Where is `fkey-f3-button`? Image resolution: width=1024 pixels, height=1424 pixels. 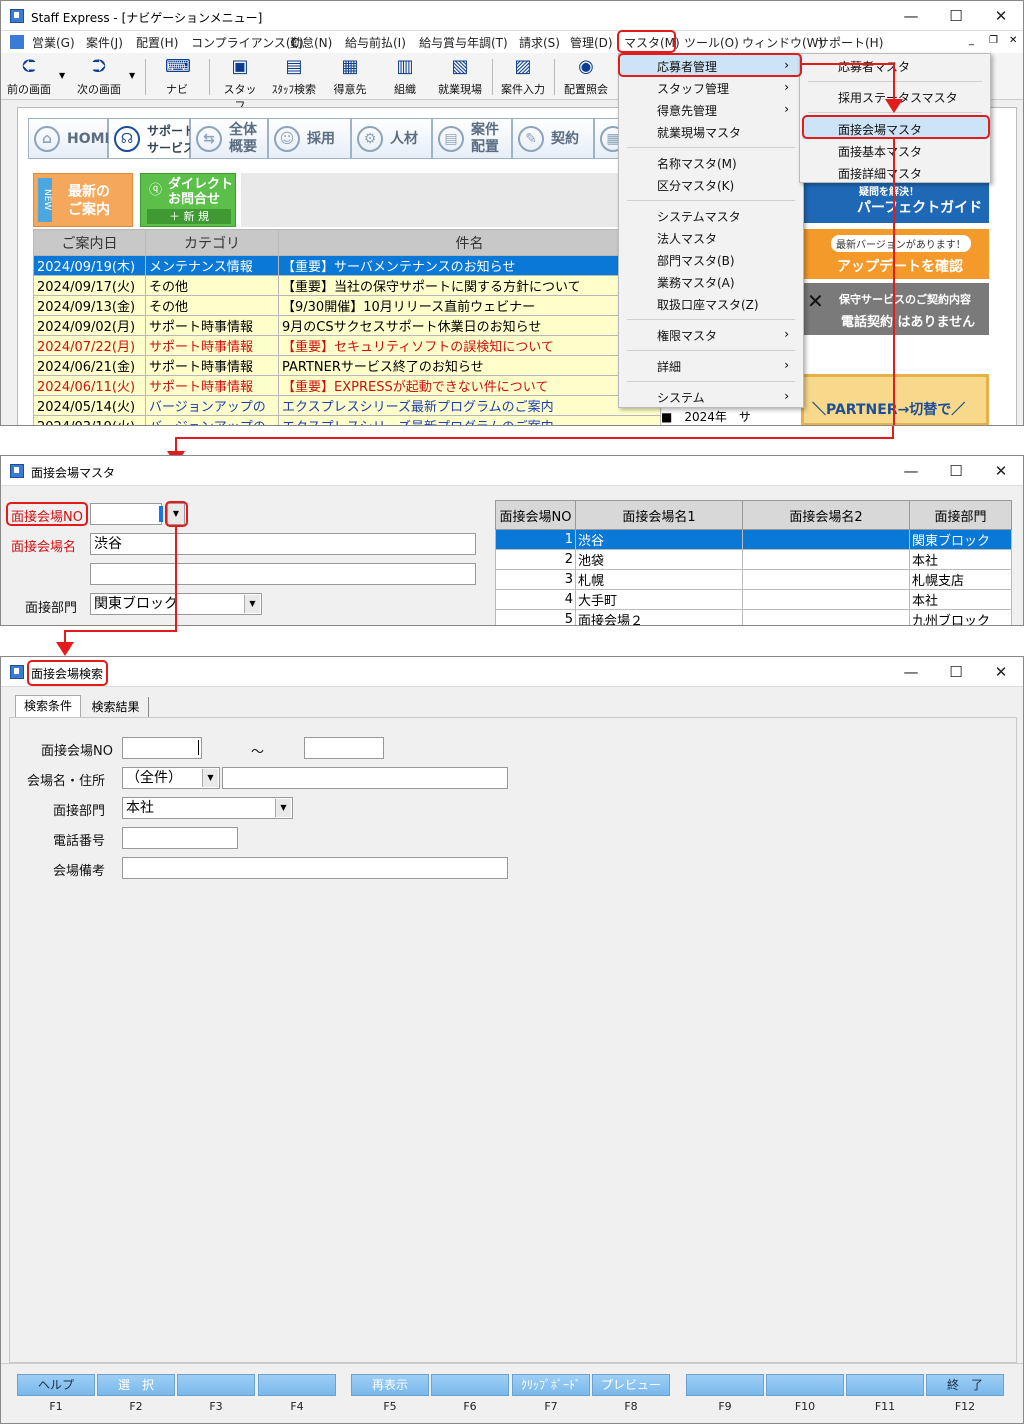
fkey-f3-button is located at coordinates (216, 1385).